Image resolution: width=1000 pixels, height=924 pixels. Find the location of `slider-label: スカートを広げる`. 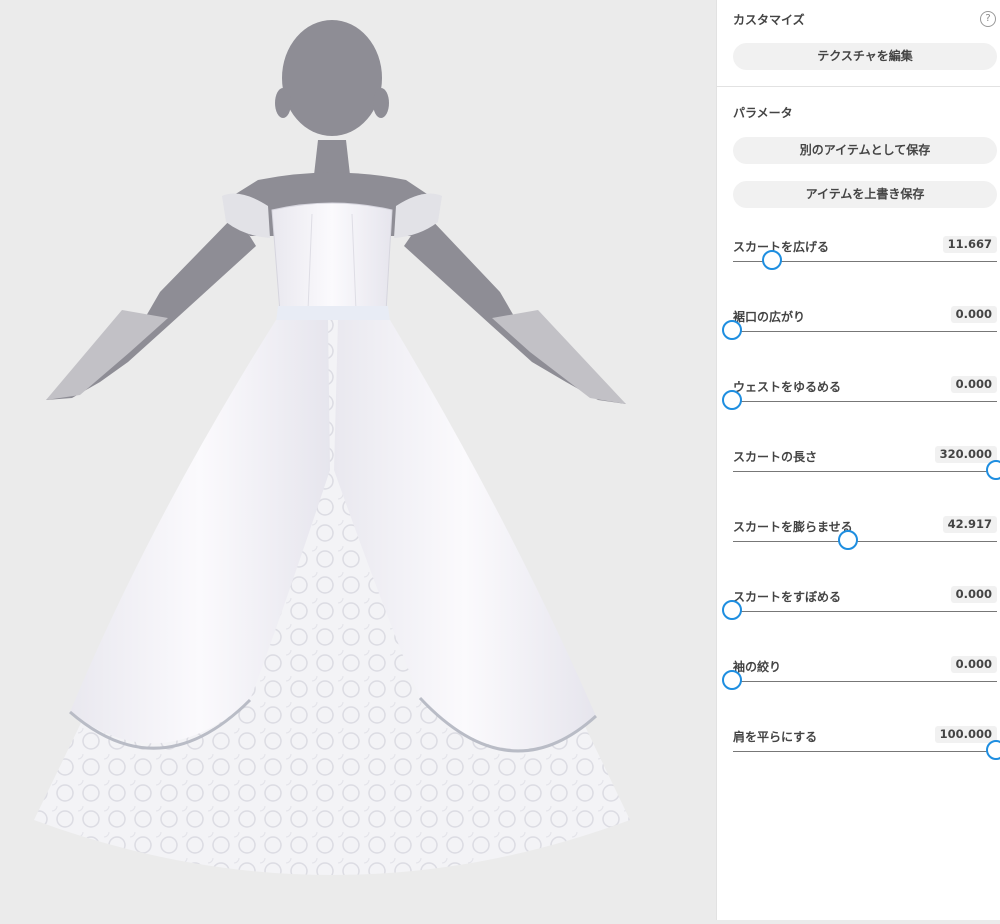

slider-label: スカートを広げる is located at coordinates (781, 247).